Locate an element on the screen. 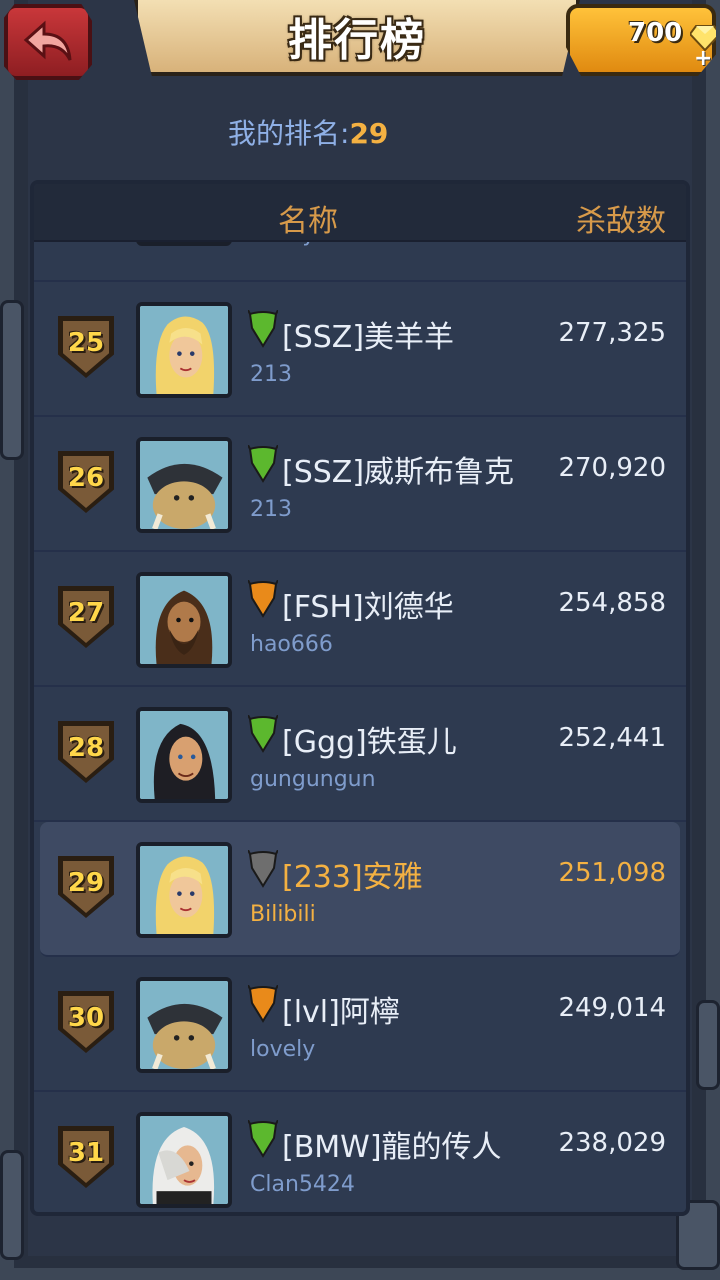  page-title: 排行榜 is located at coordinates (357, 40).